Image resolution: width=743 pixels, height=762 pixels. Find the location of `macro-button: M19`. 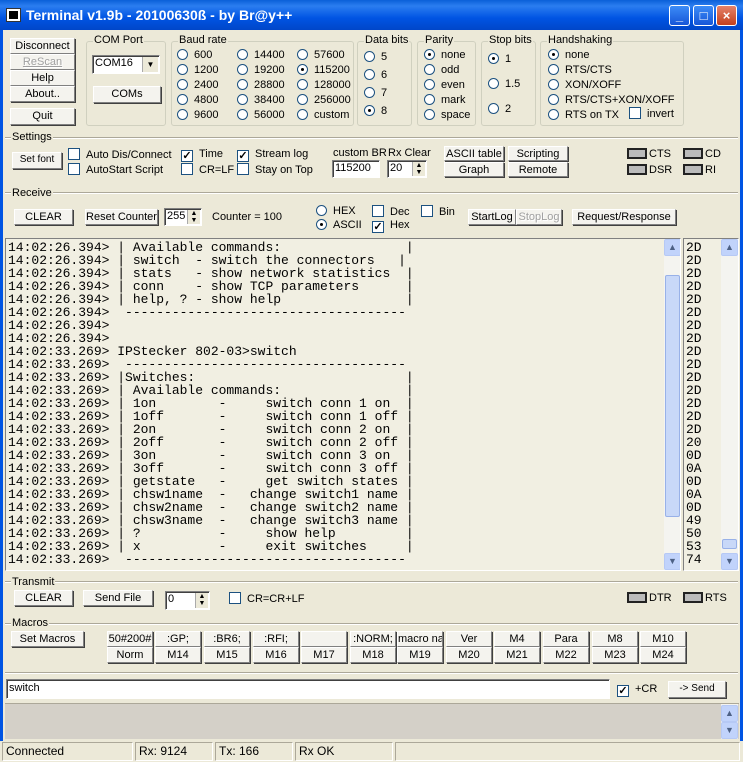

macro-button: M19 is located at coordinates (420, 655).